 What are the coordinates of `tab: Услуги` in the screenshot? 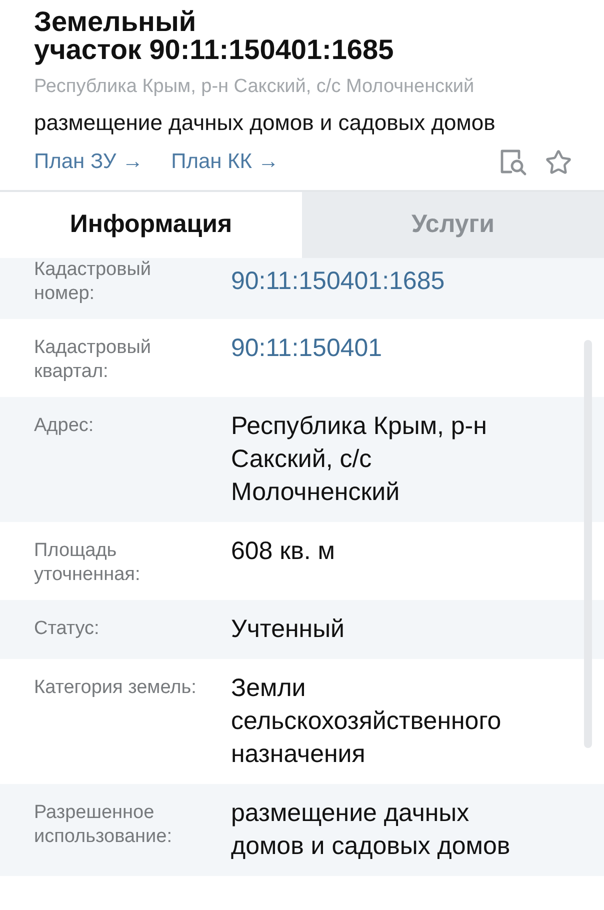 It's located at (453, 225).